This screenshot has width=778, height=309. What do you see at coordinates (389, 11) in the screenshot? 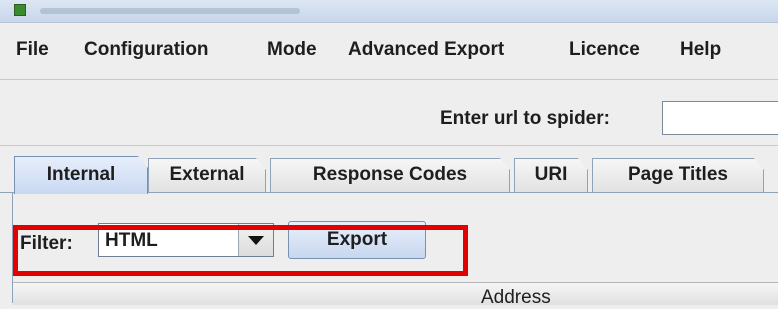
I see `window-titlebar` at bounding box center [389, 11].